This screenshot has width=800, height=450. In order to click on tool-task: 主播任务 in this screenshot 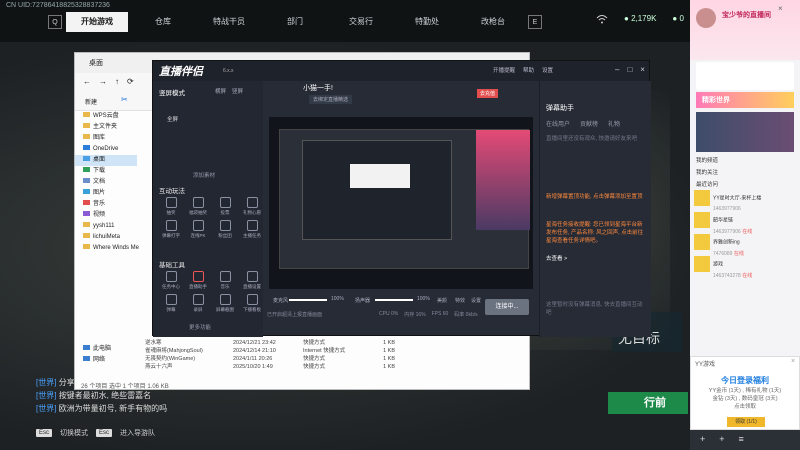, I will do `click(252, 229)`.